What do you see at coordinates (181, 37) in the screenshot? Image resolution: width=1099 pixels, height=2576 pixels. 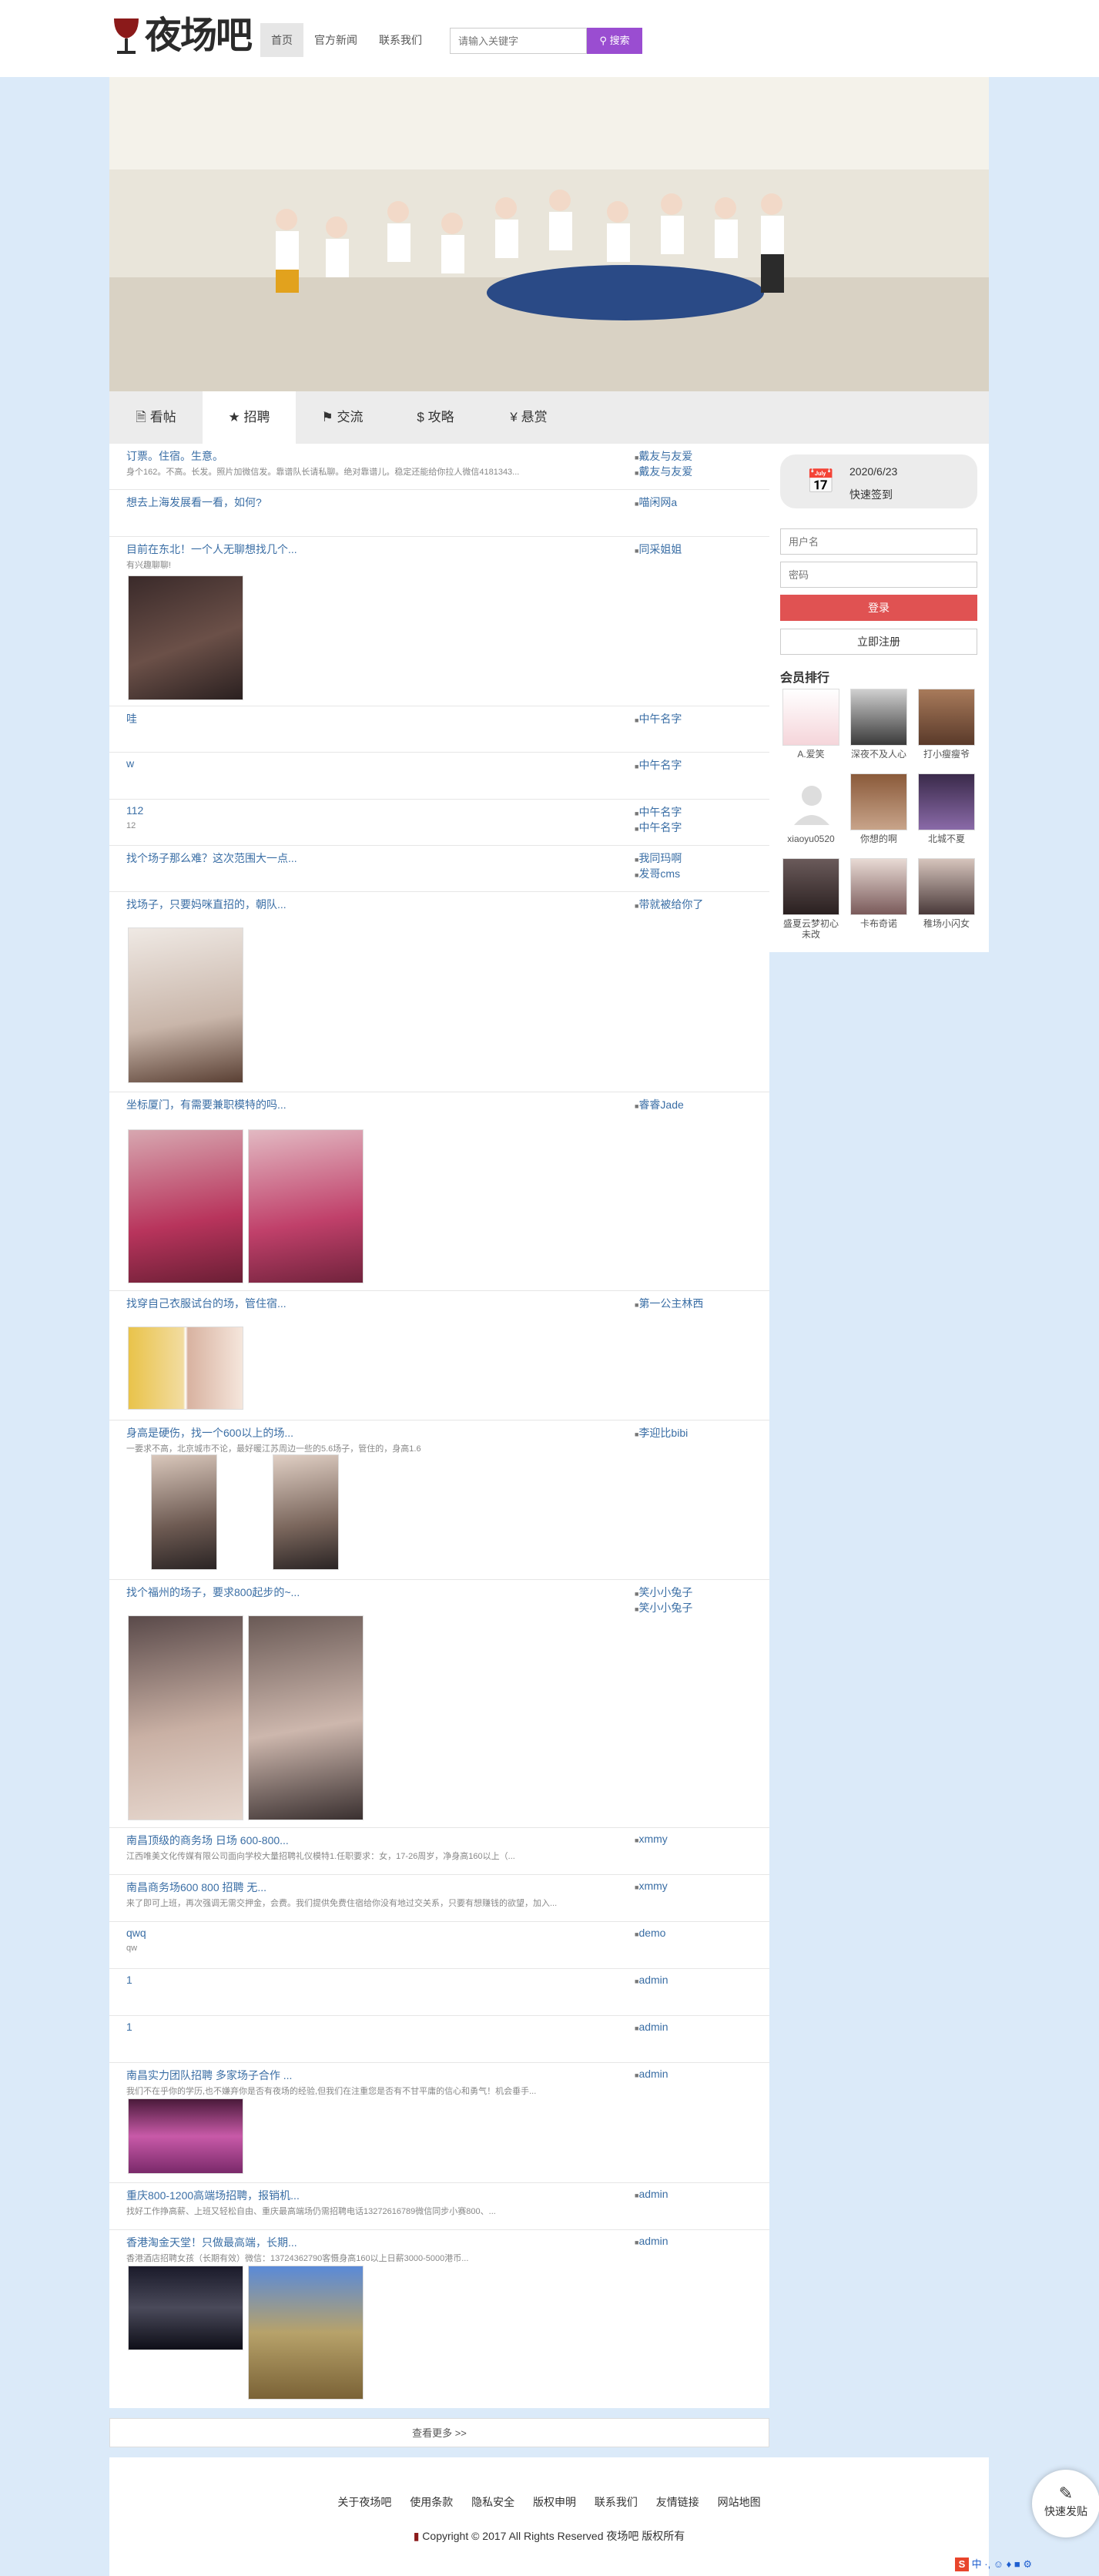 I see `site-logo: 夜场吧` at bounding box center [181, 37].